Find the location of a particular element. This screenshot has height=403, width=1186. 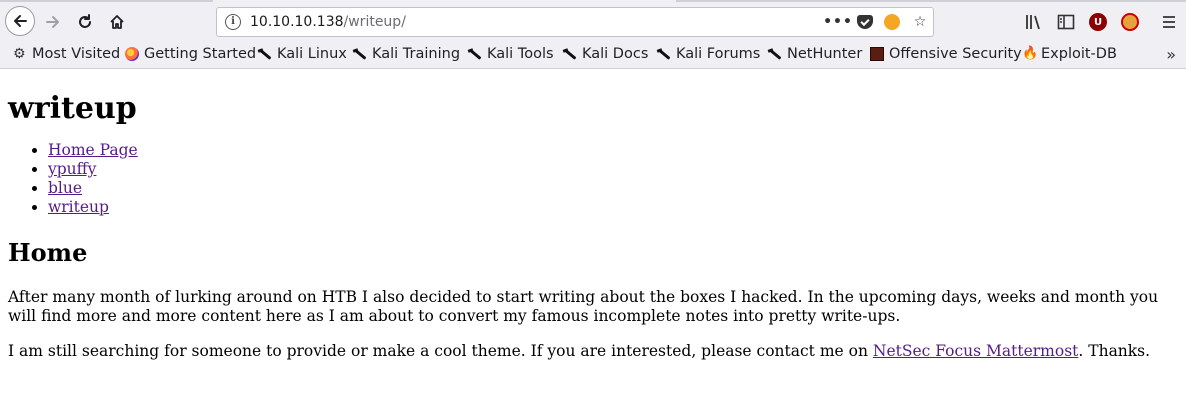

nav-link-ypuffy: ypuffy is located at coordinates (72, 169).